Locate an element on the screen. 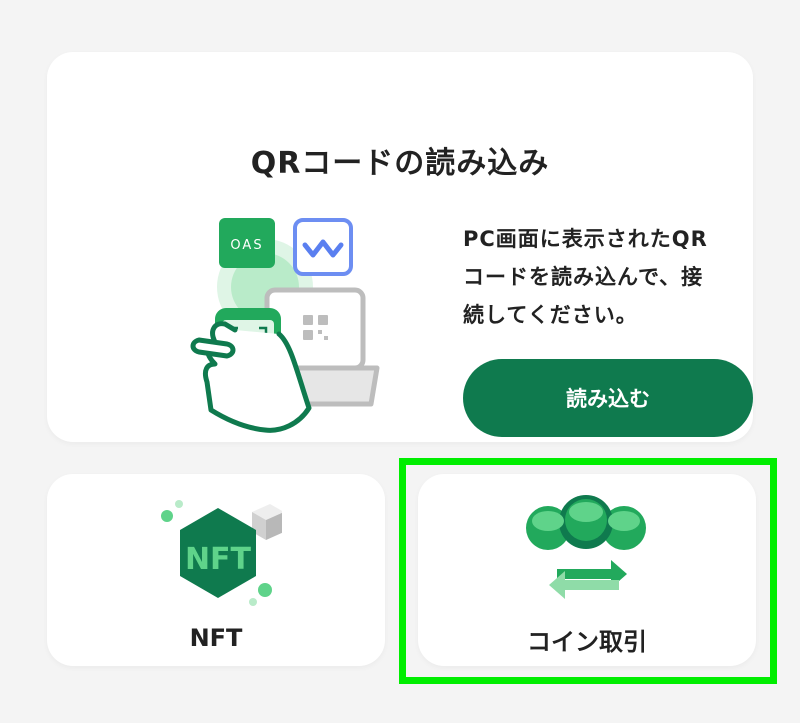 The image size is (800, 723). coin-trade-card: コイン取引 is located at coordinates (587, 570).